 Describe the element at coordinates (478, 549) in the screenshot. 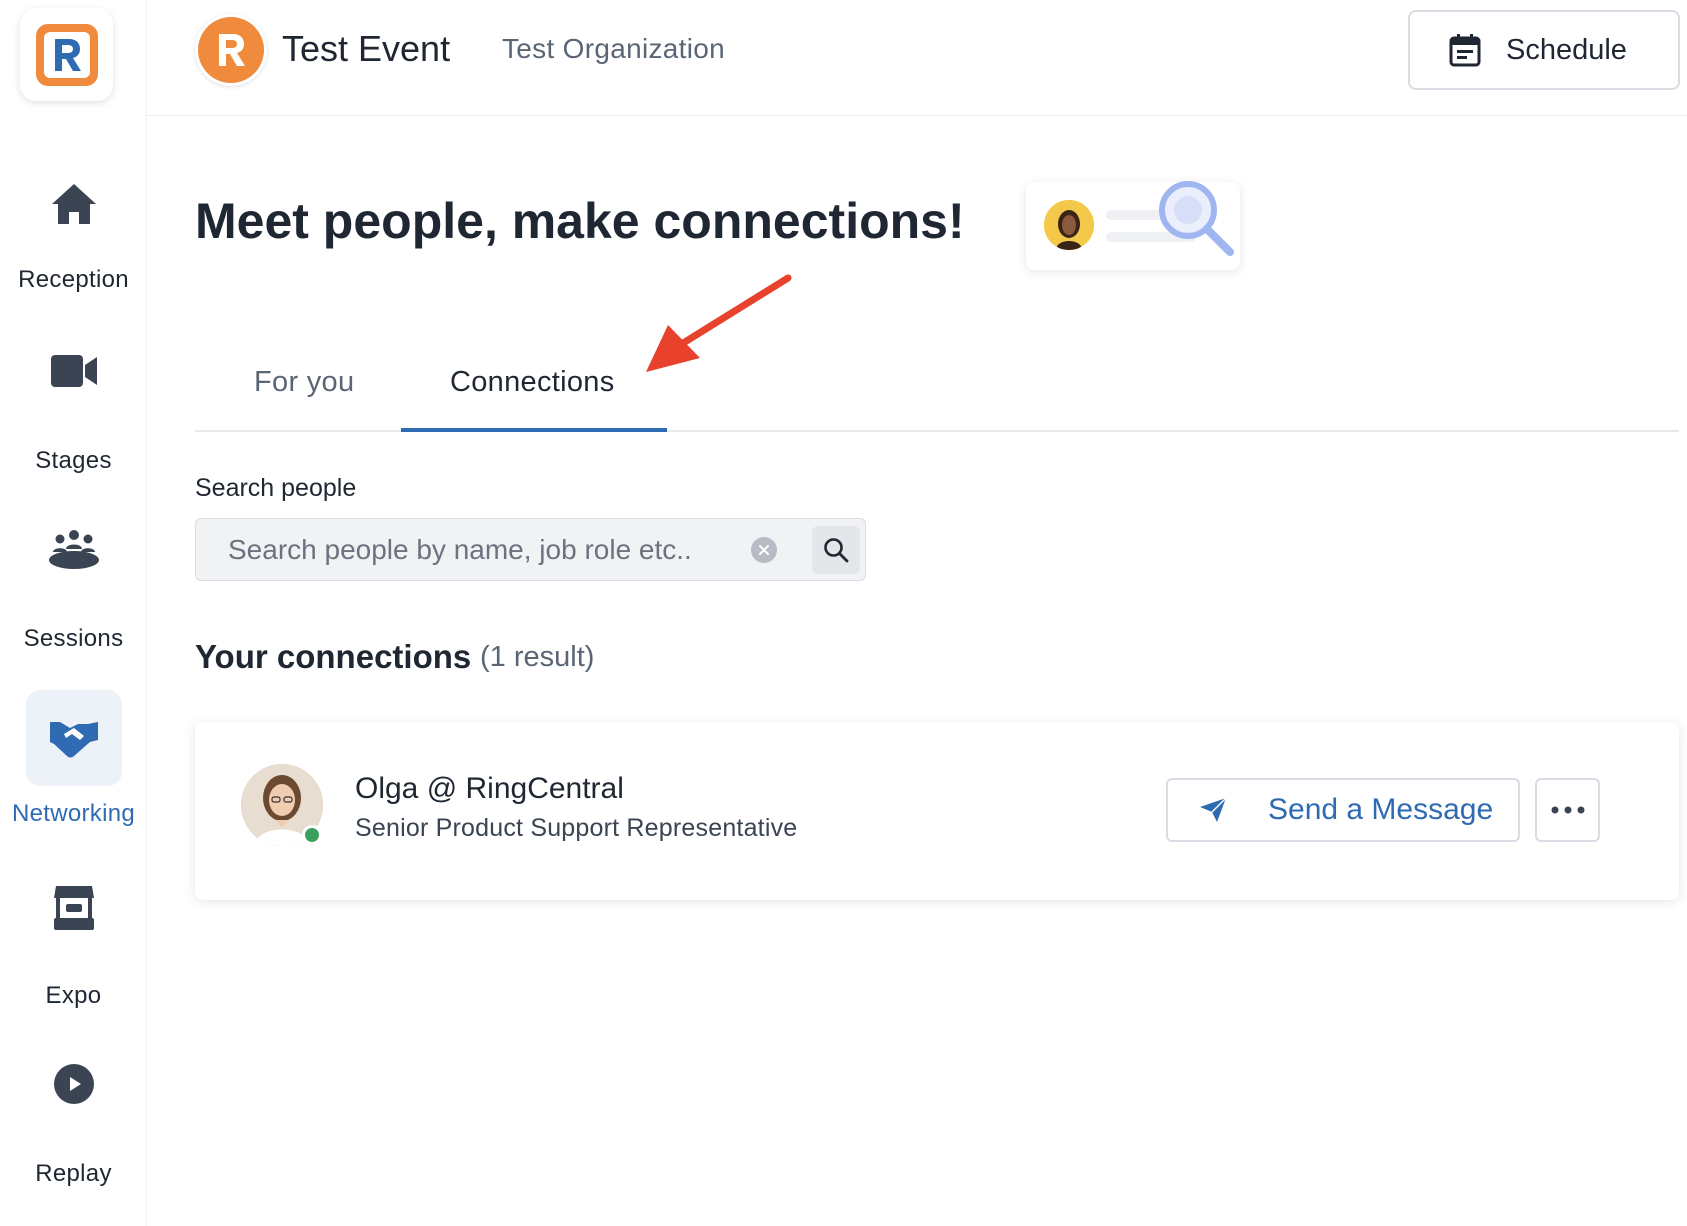

I see `search-input` at that location.